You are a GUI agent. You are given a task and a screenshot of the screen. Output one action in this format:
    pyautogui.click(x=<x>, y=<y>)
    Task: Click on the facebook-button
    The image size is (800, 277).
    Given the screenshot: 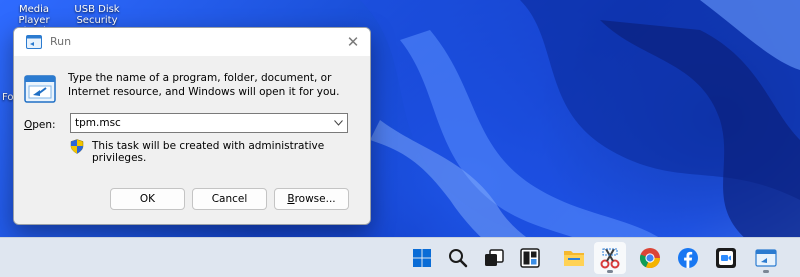 What is the action you would take?
    pyautogui.click(x=688, y=258)
    